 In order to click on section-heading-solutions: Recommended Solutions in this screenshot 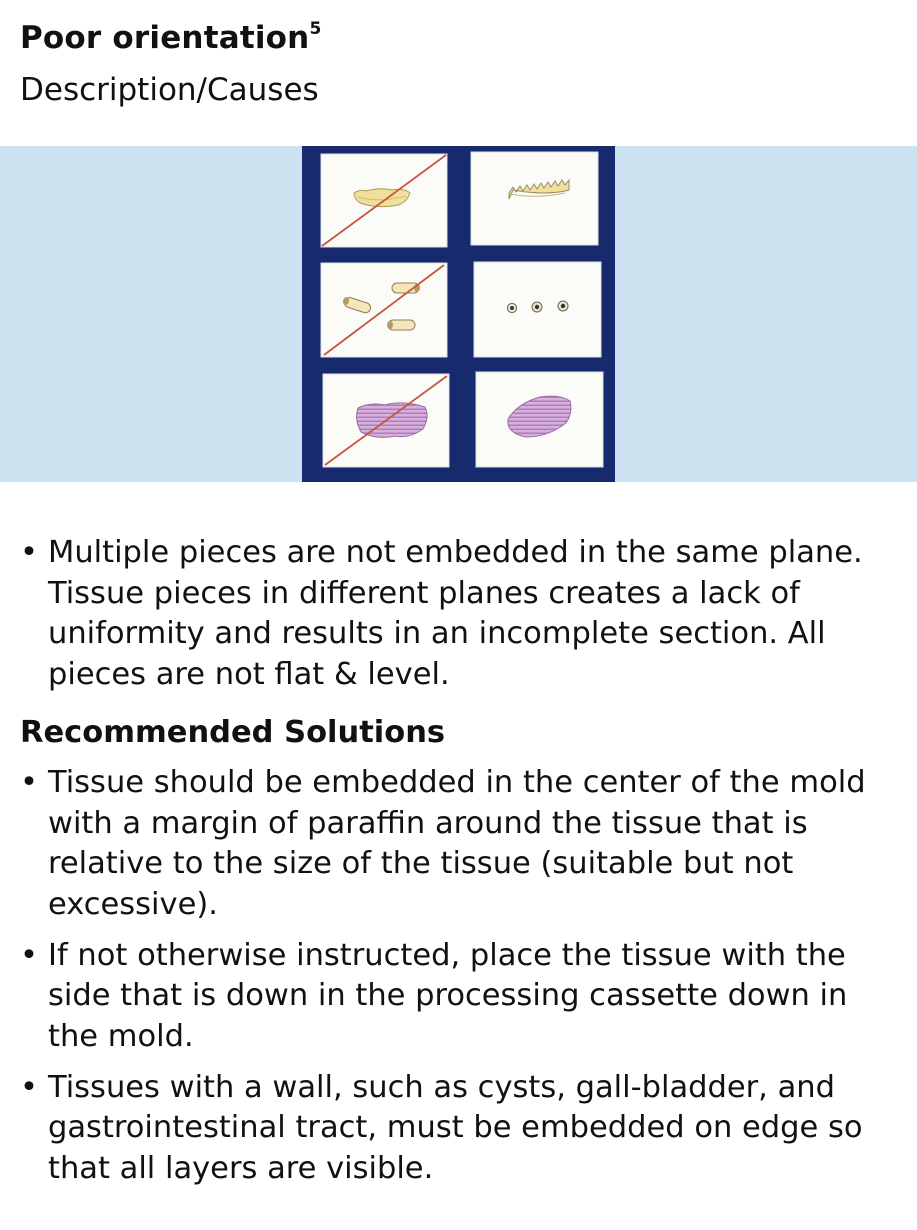, I will do `click(233, 732)`.